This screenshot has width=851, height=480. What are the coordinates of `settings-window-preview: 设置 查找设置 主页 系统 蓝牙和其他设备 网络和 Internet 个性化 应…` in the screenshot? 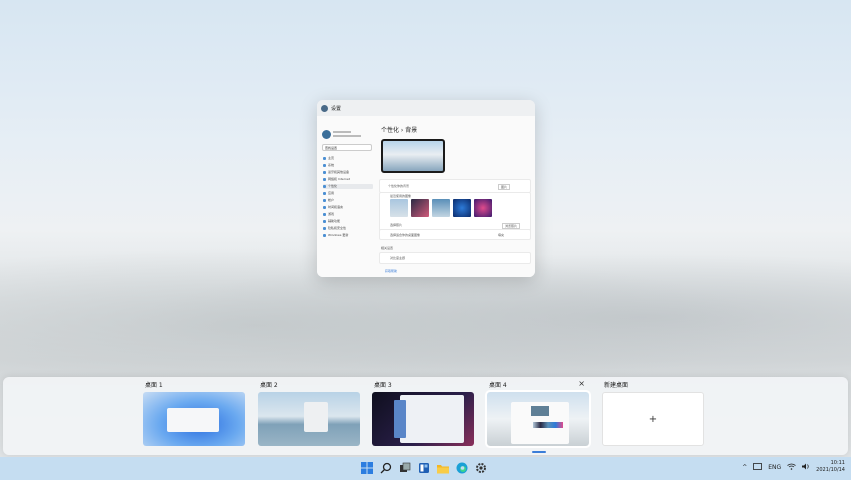 It's located at (426, 188).